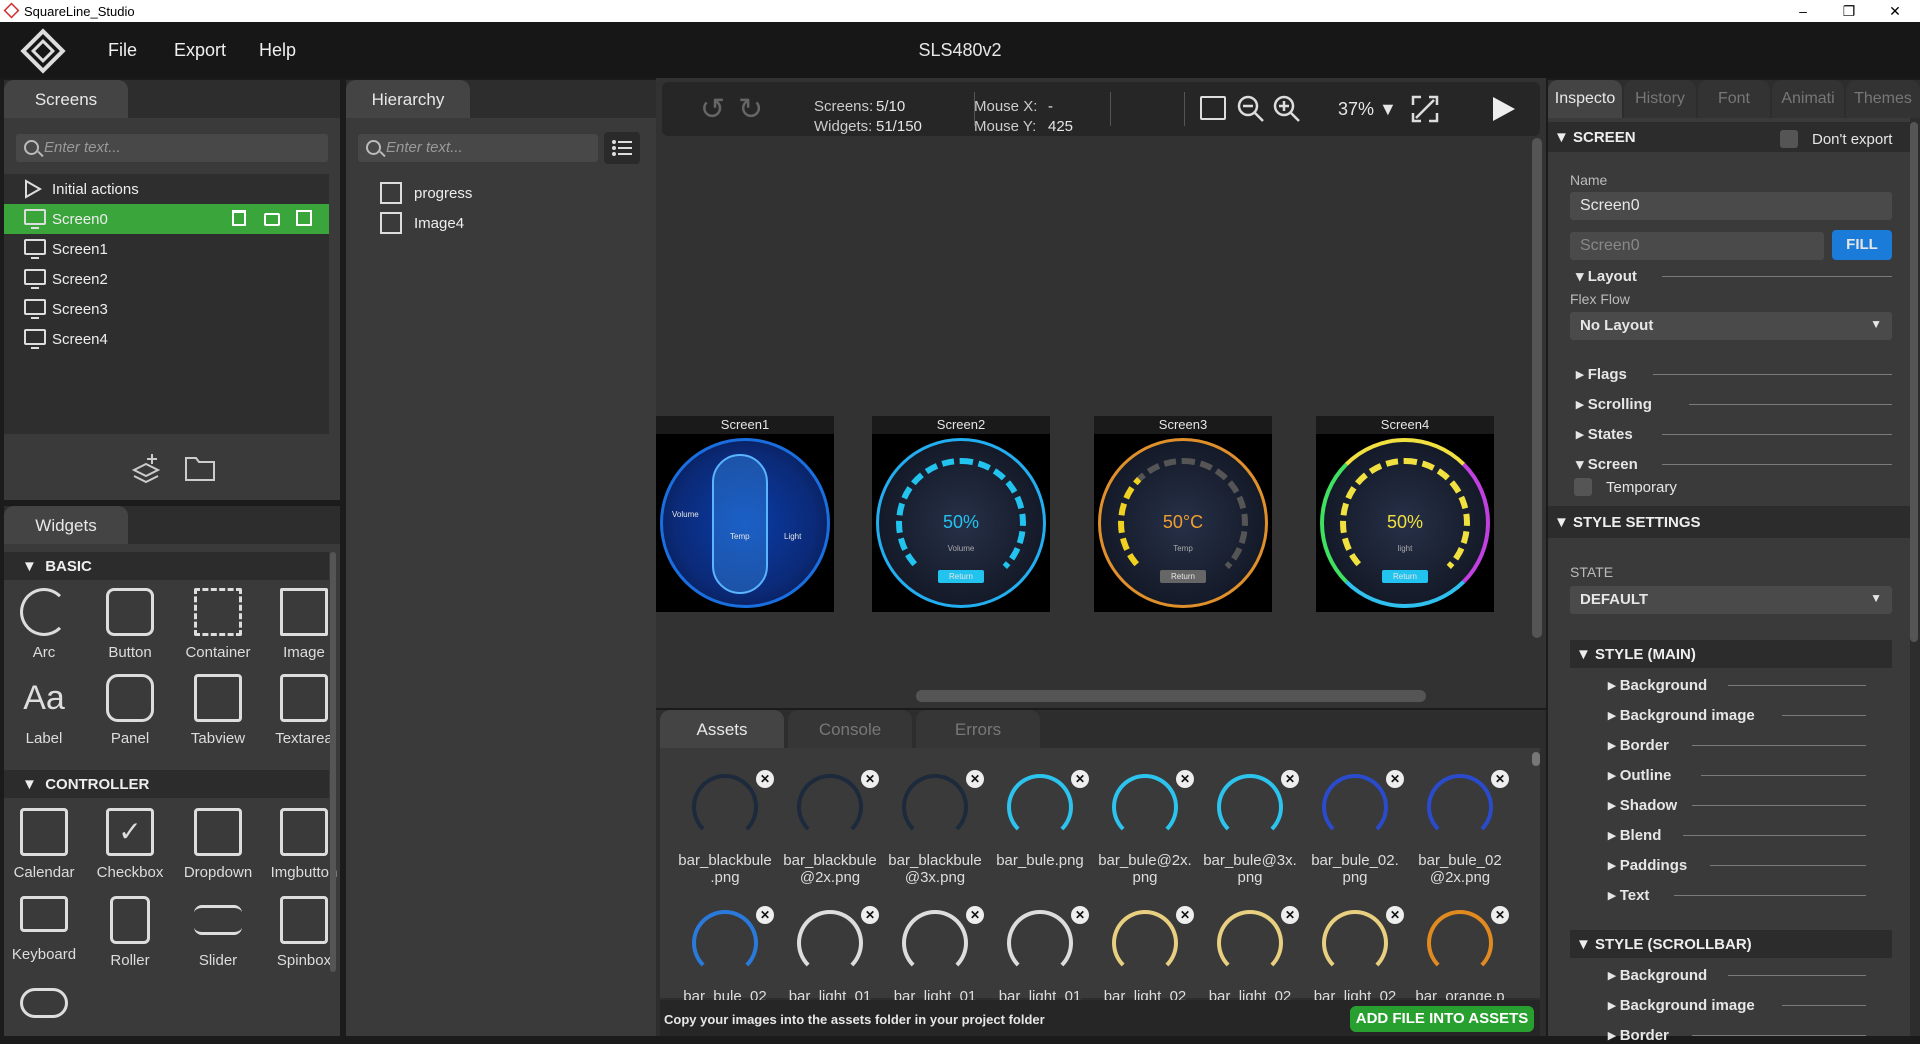 The width and height of the screenshot is (1920, 1044). What do you see at coordinates (1647, 865) in the screenshot?
I see `style-item-6: ▸ Paddings` at bounding box center [1647, 865].